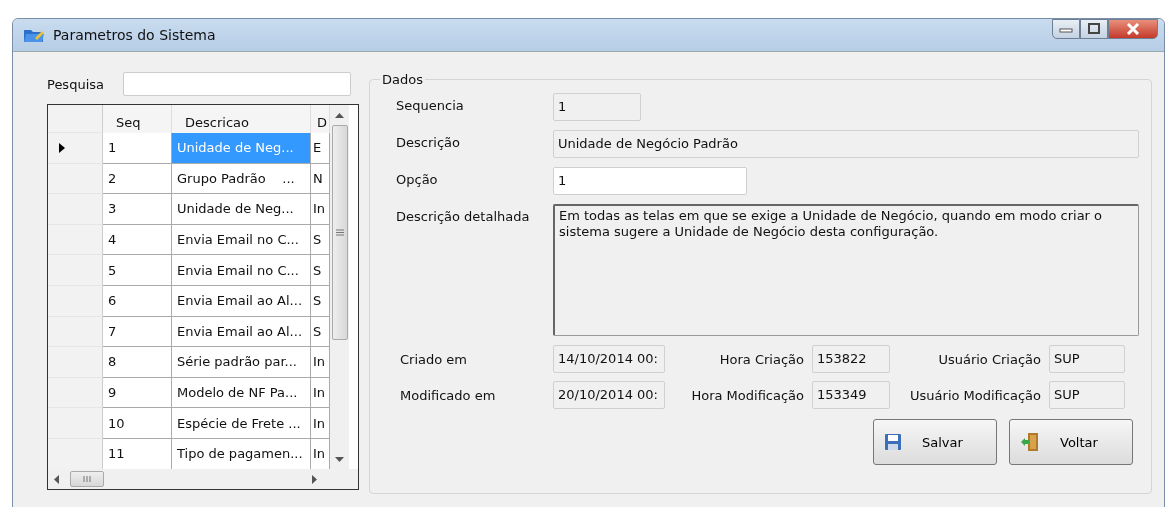  I want to click on save-button: Salvar, so click(935, 442).